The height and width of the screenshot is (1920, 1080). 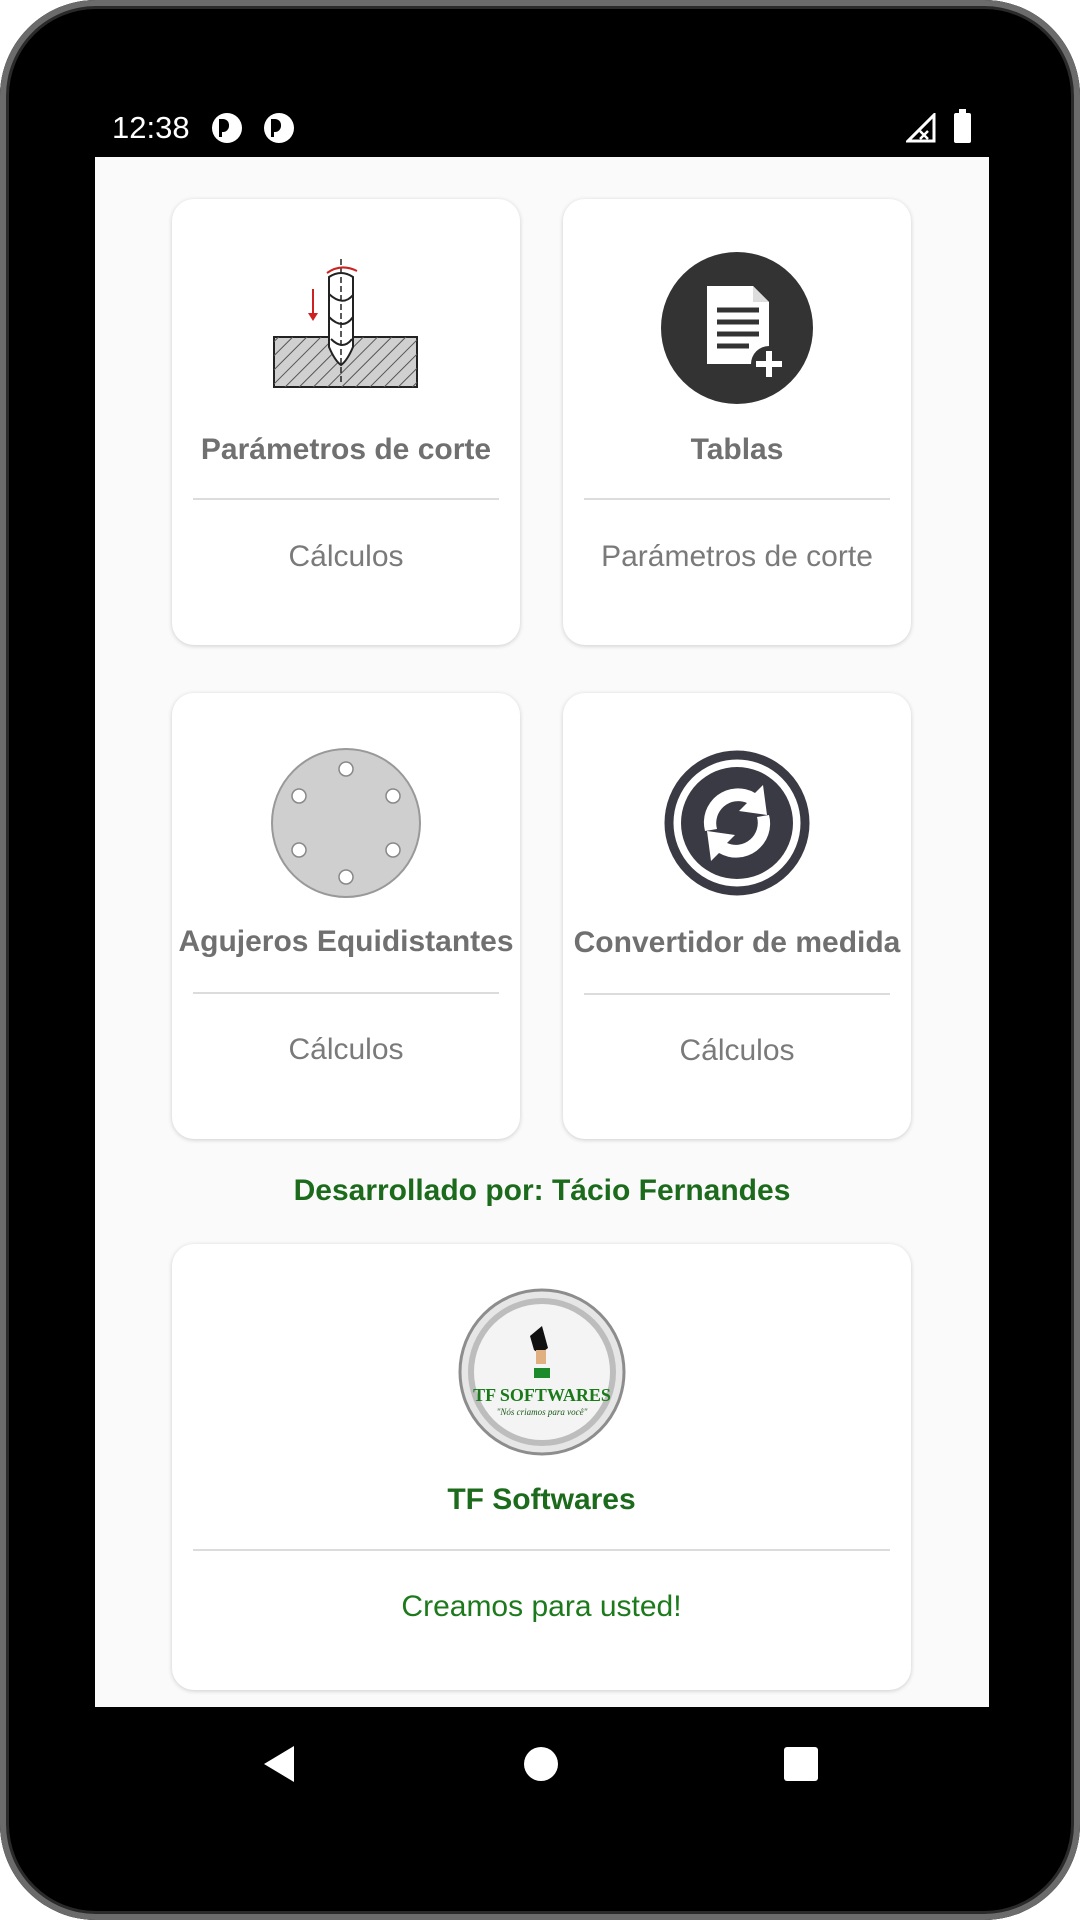 What do you see at coordinates (346, 941) in the screenshot?
I see `card-title: Agujeros Equidistantes` at bounding box center [346, 941].